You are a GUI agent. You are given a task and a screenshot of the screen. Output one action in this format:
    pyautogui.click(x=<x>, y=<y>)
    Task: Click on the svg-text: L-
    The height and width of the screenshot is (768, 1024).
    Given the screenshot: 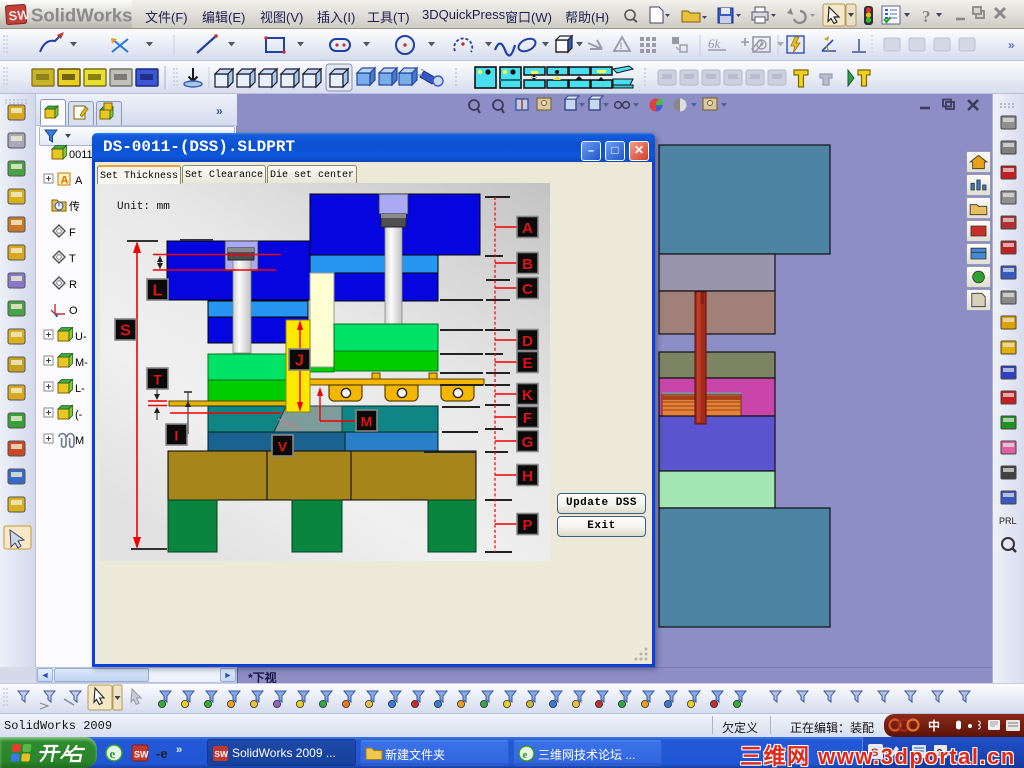 What is the action you would take?
    pyautogui.click(x=80, y=389)
    